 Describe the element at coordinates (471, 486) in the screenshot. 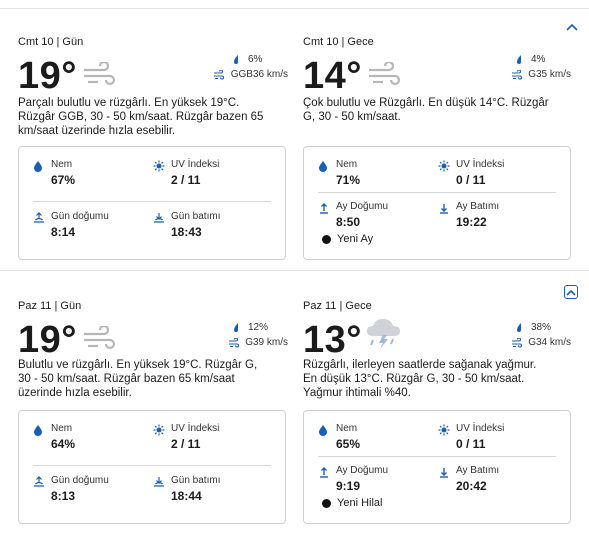

I see `moonset-value: 20:42` at that location.